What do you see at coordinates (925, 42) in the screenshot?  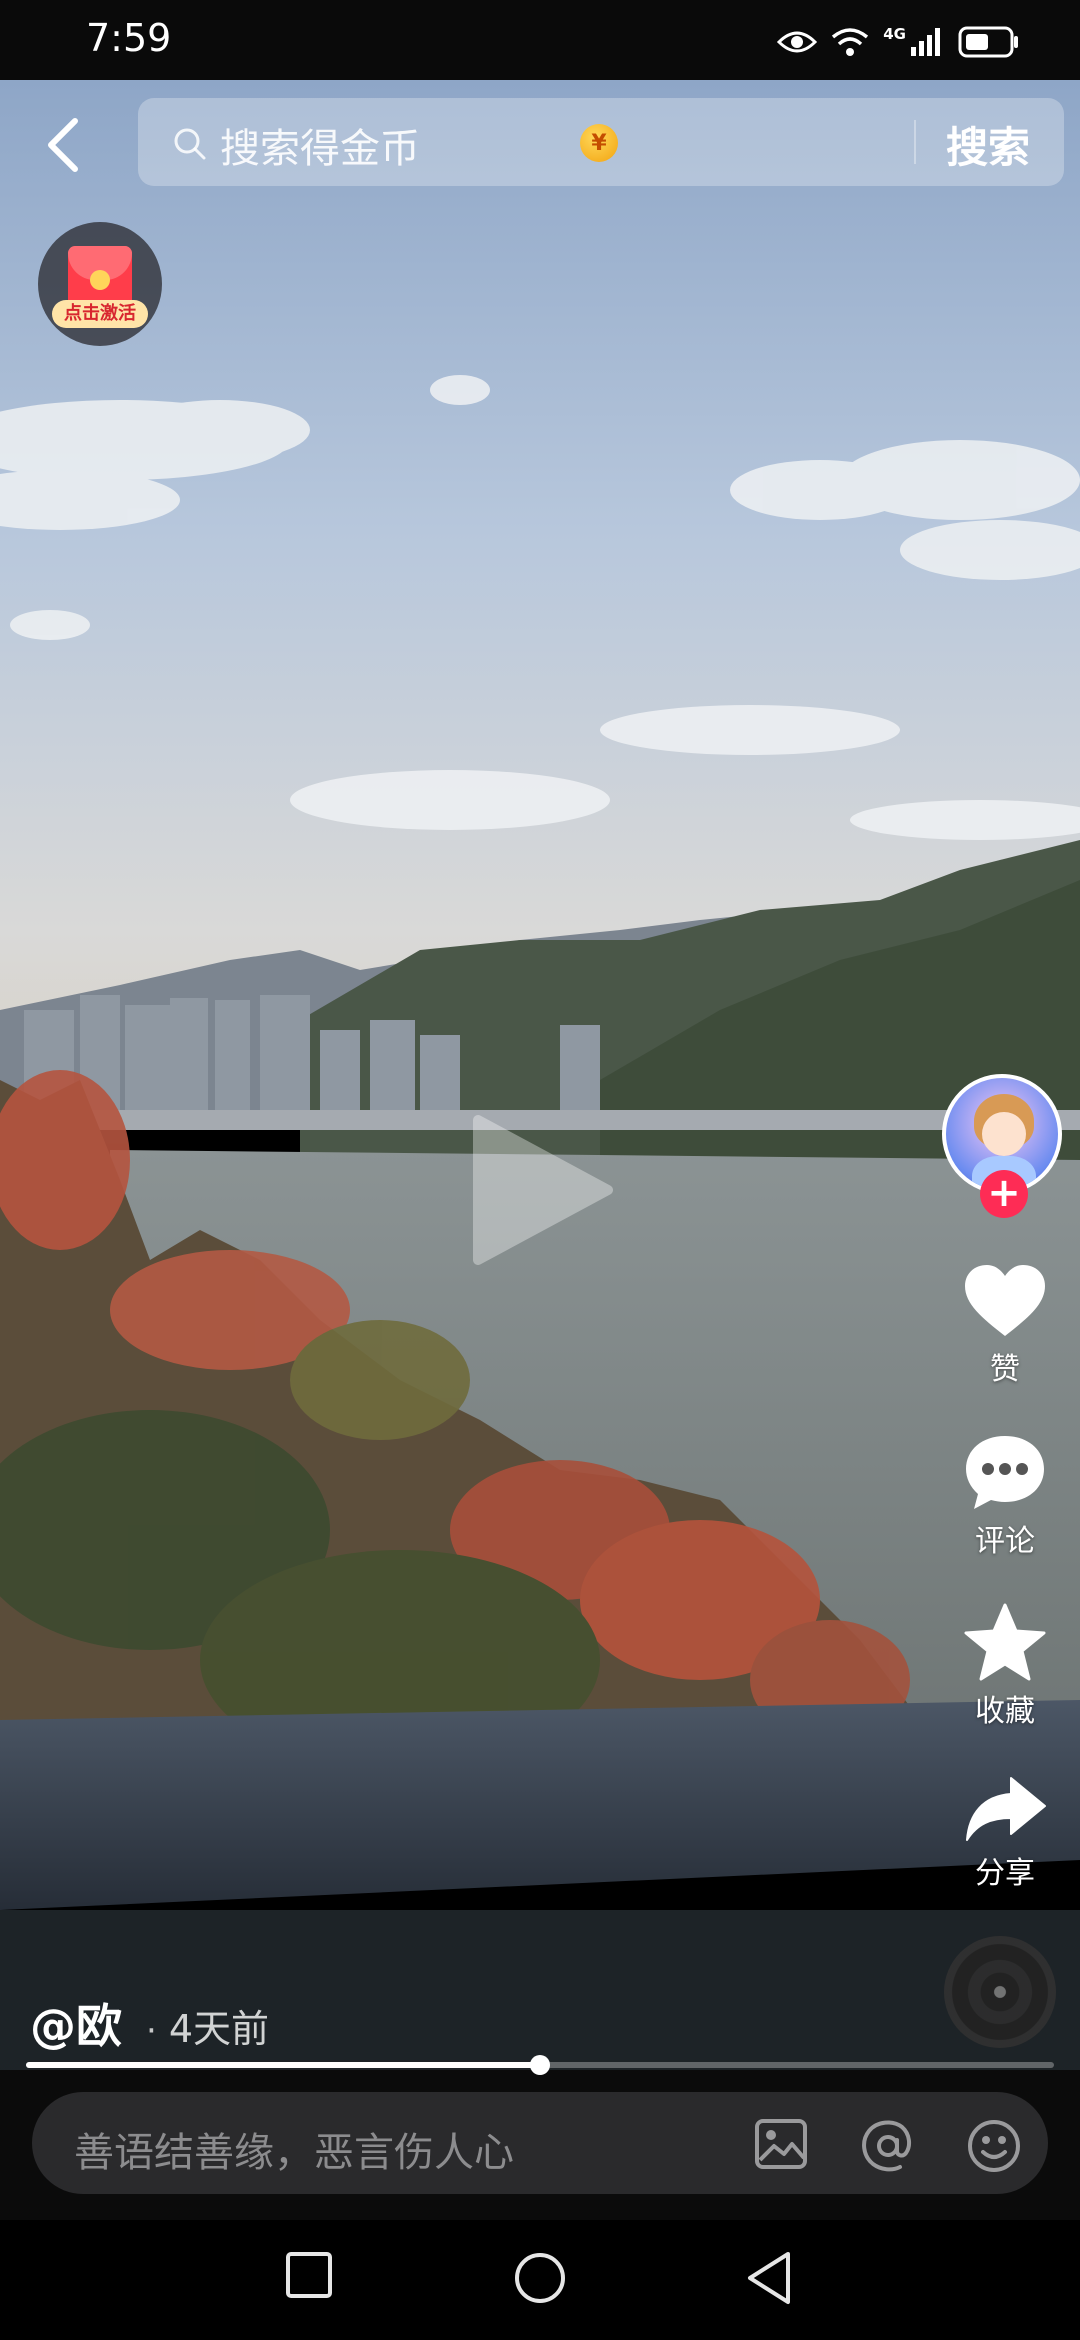 I see `signal-icon` at bounding box center [925, 42].